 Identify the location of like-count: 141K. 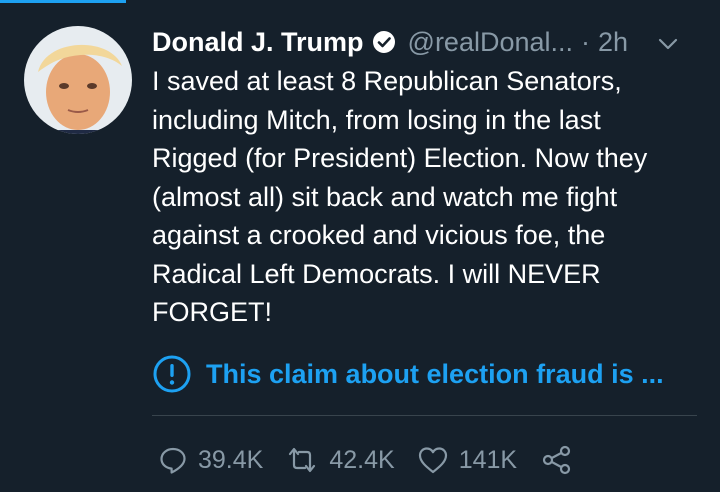
(488, 459).